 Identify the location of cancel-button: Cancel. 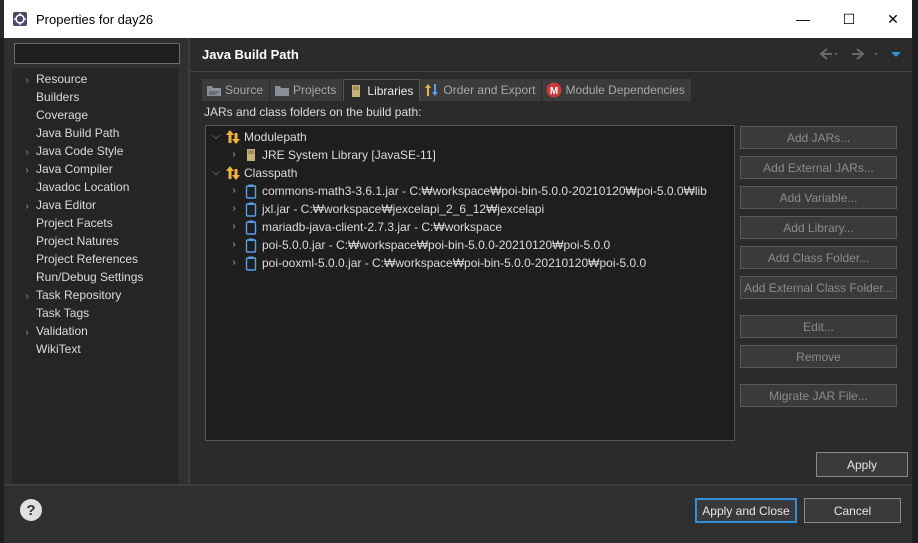
(852, 510).